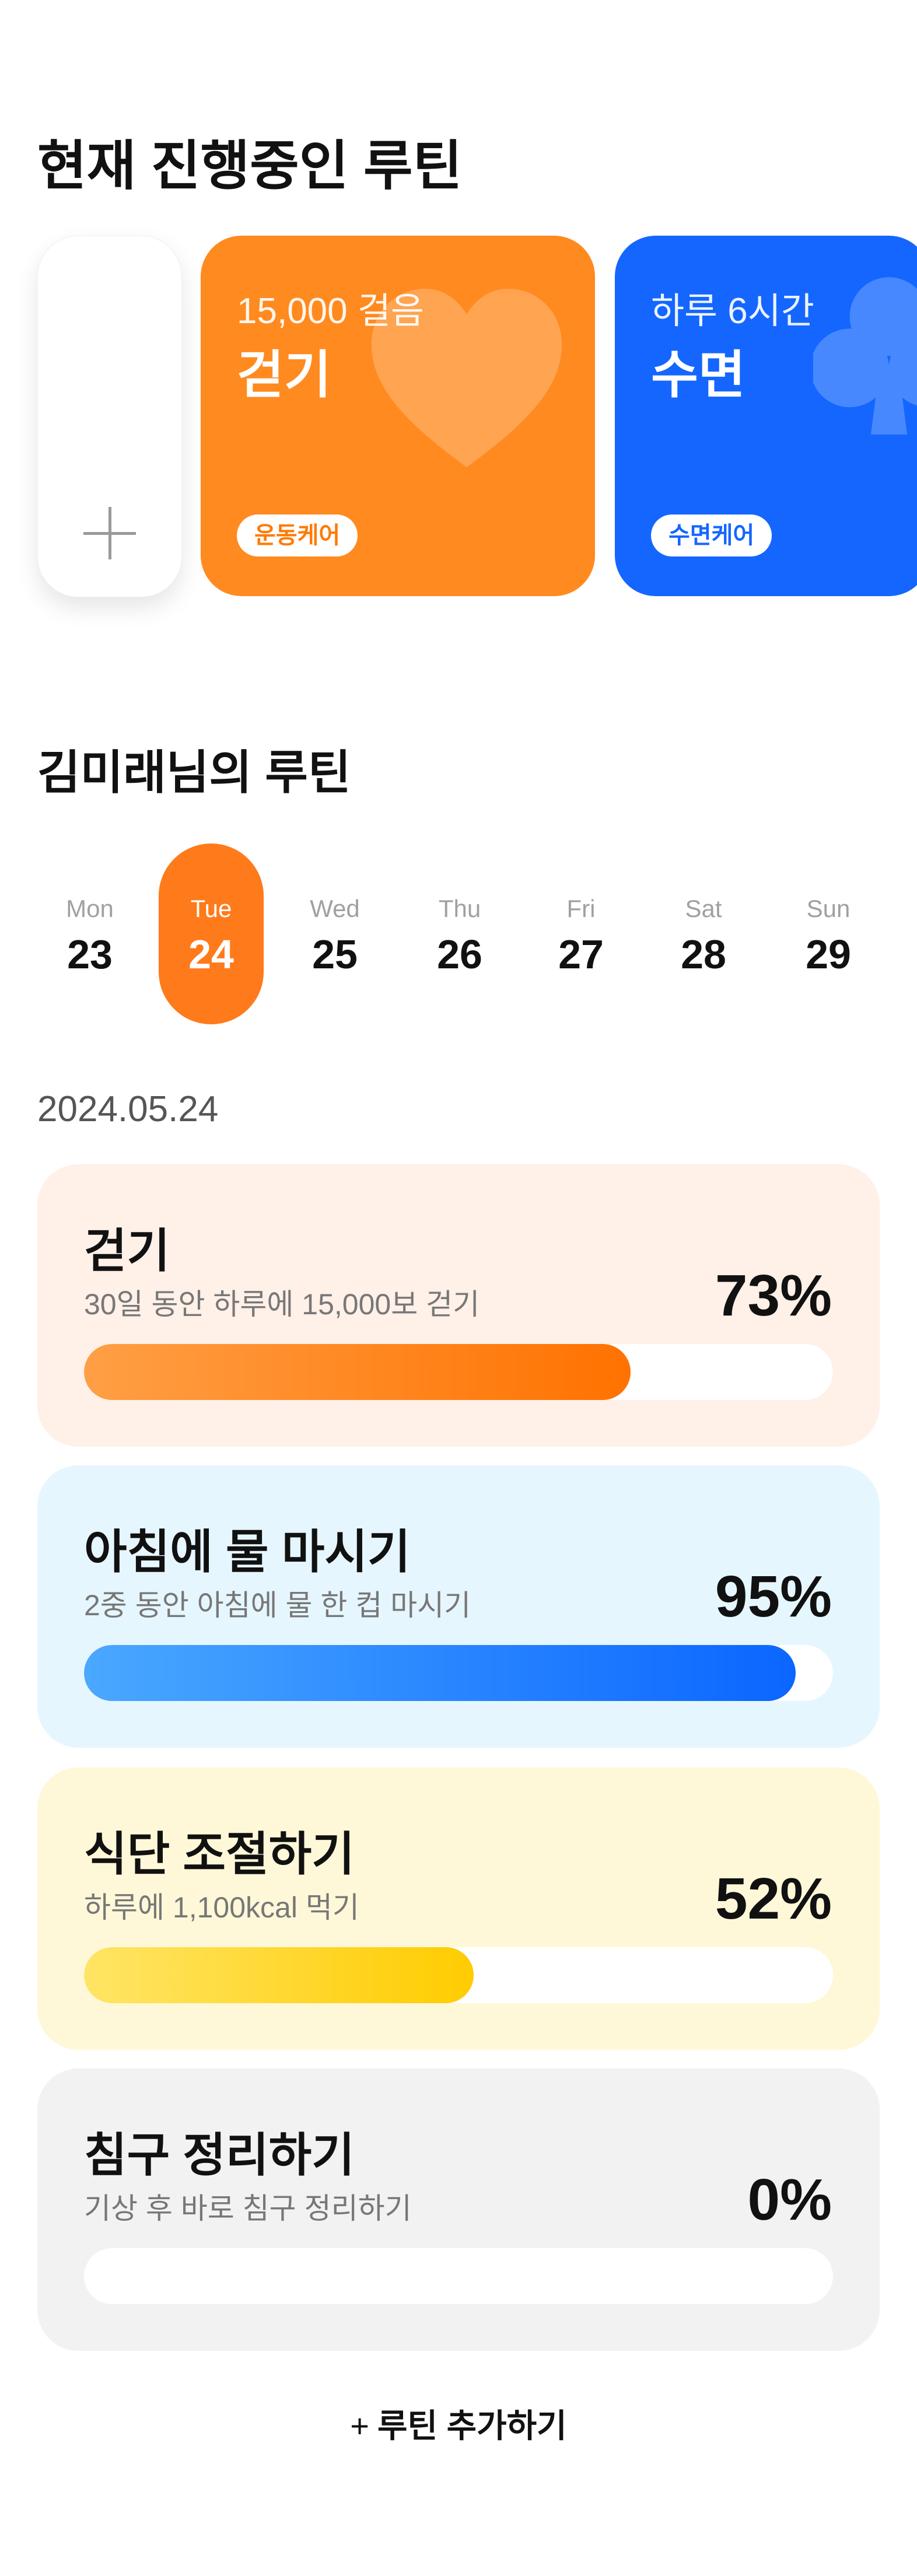 The image size is (917, 2576). Describe the element at coordinates (127, 1251) in the screenshot. I see `routine-title: 걷기` at that location.